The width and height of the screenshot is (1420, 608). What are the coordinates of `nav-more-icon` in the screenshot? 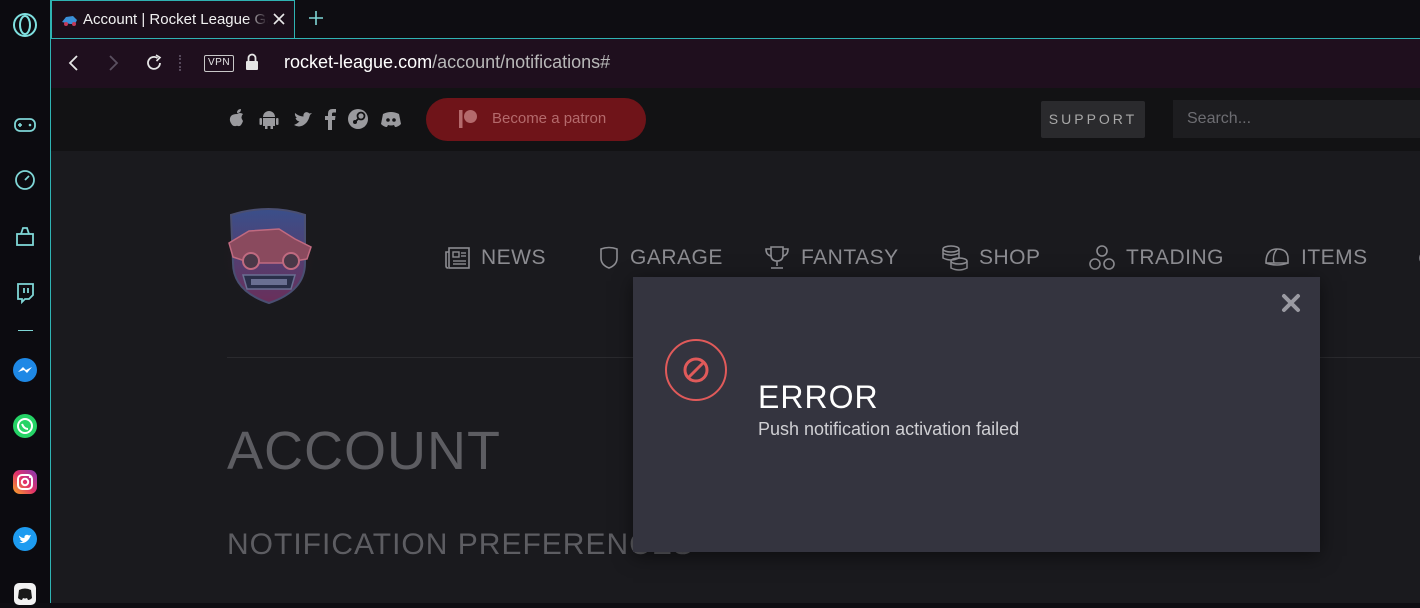 It's located at (1417, 258).